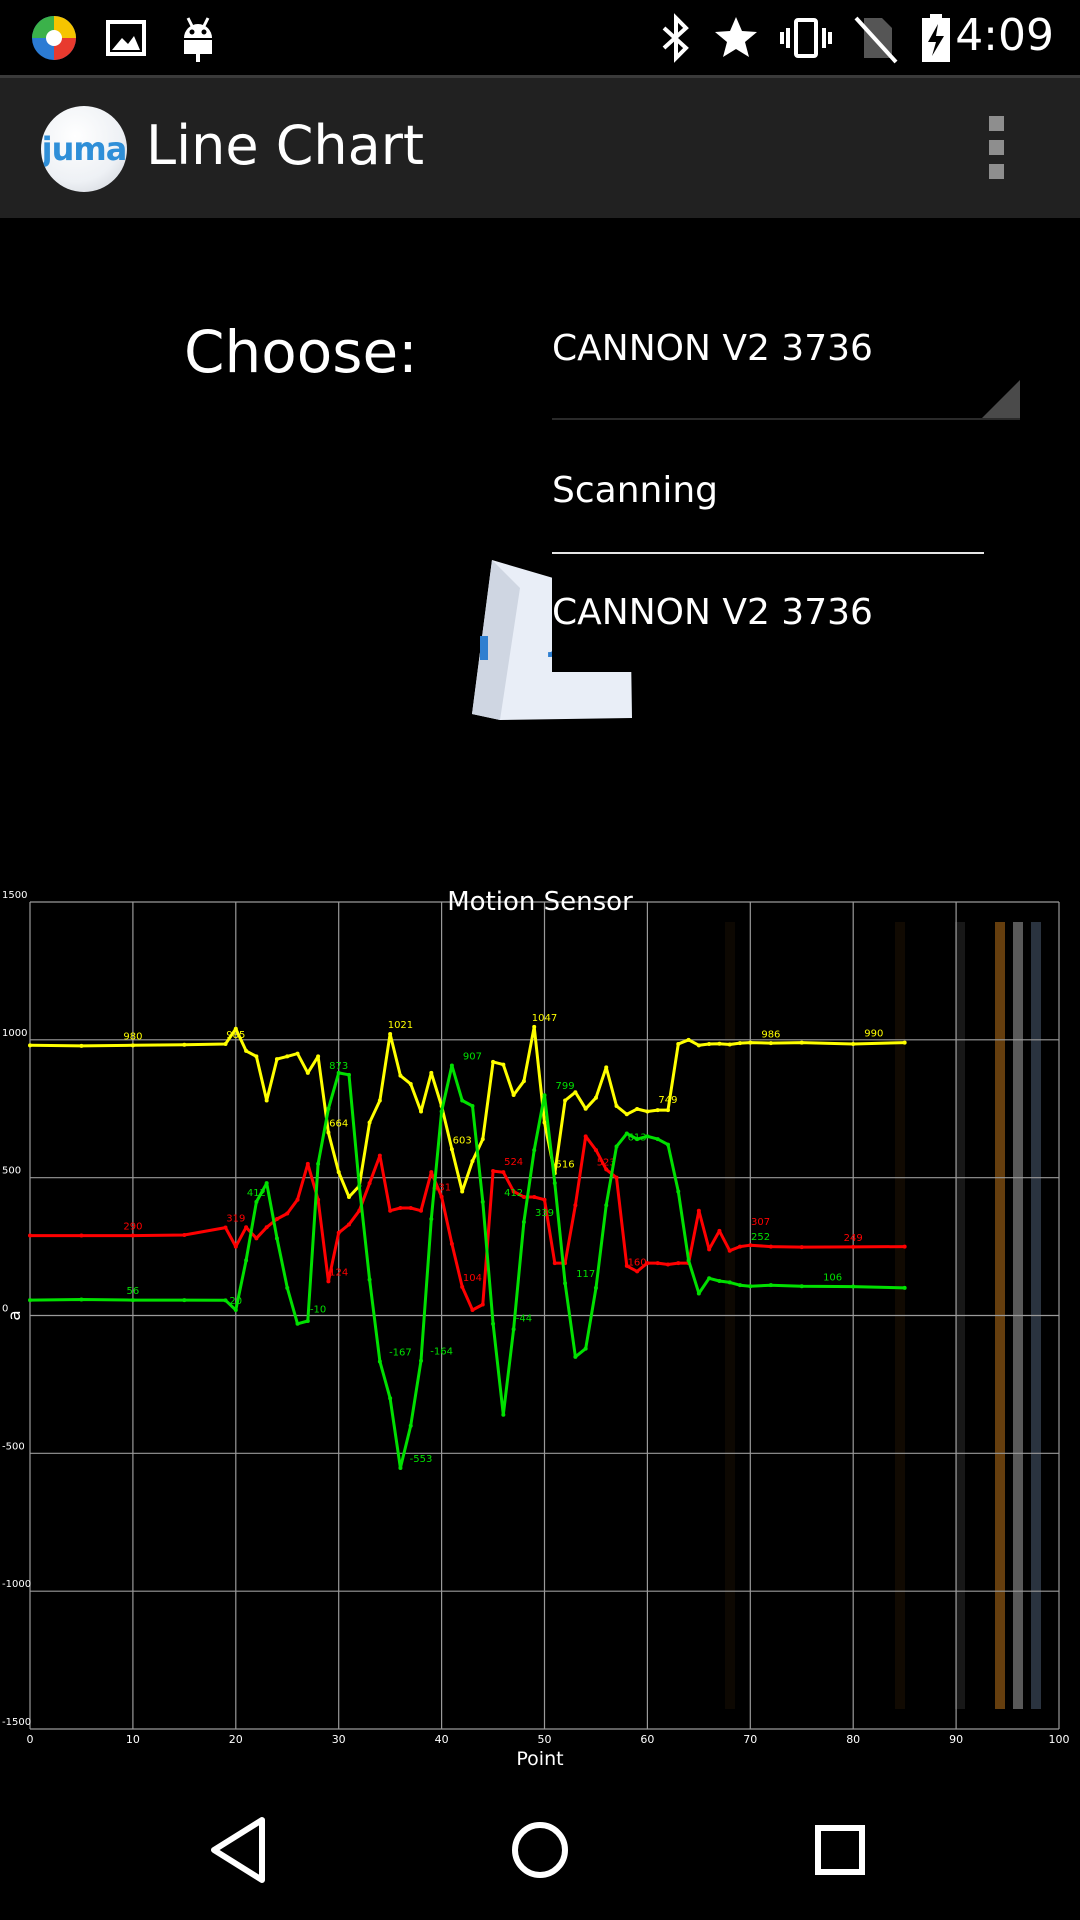 This screenshot has width=1080, height=1920. I want to click on series-2-data-label-11: 339, so click(544, 1213).